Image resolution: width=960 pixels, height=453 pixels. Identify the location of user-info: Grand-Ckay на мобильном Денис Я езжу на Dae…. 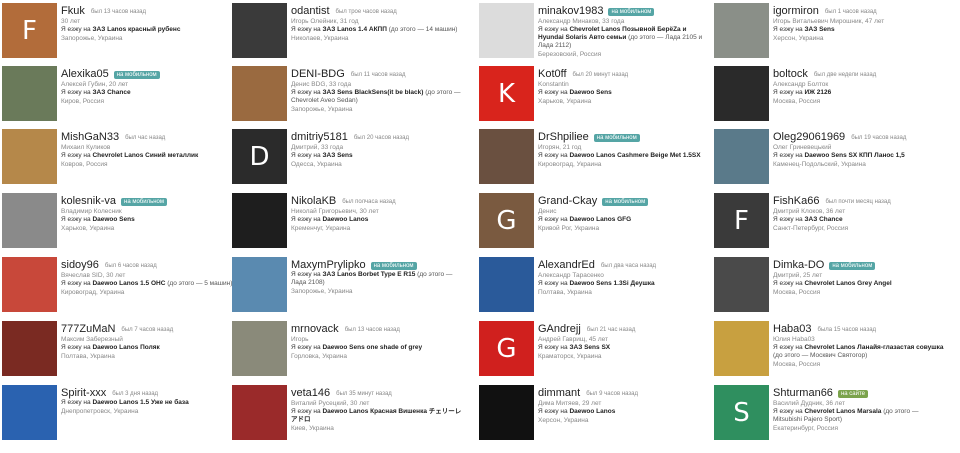
(624, 213).